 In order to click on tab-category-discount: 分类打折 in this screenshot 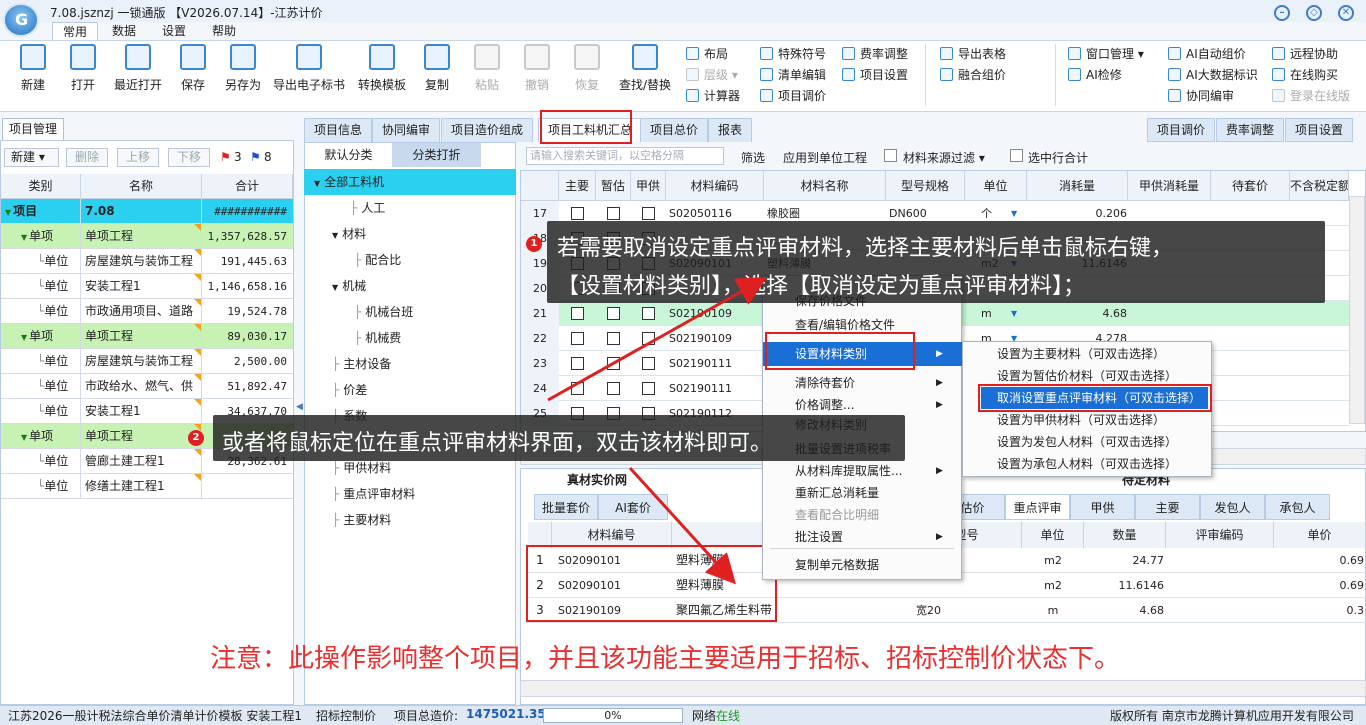, I will do `click(436, 155)`.